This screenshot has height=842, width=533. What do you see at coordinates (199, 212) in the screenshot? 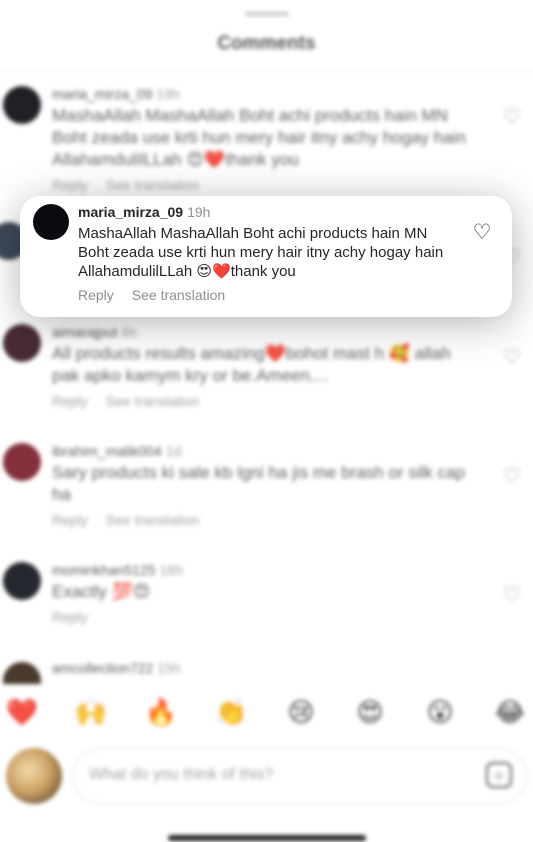
I see `comment-time: 19h` at bounding box center [199, 212].